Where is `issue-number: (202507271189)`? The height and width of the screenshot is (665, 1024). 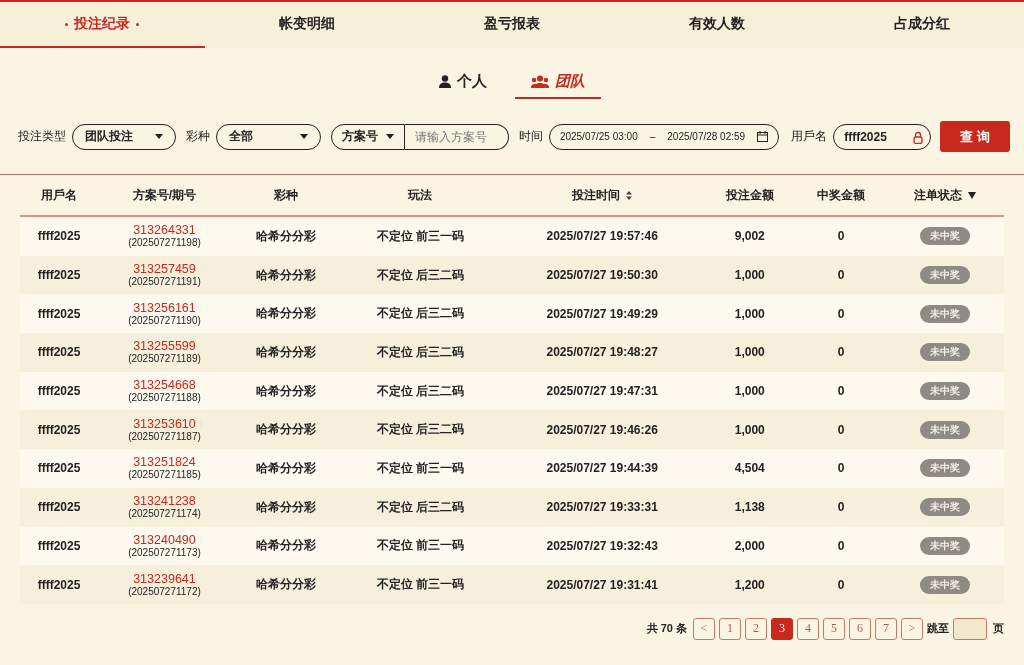
issue-number: (202507271189) is located at coordinates (164, 359).